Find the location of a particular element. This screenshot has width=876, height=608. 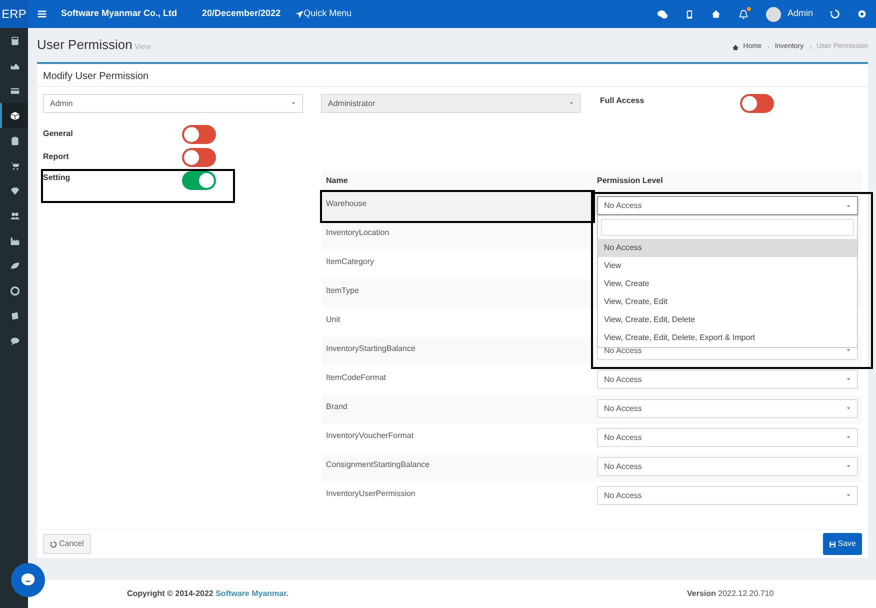

diamond-icon is located at coordinates (15, 191).